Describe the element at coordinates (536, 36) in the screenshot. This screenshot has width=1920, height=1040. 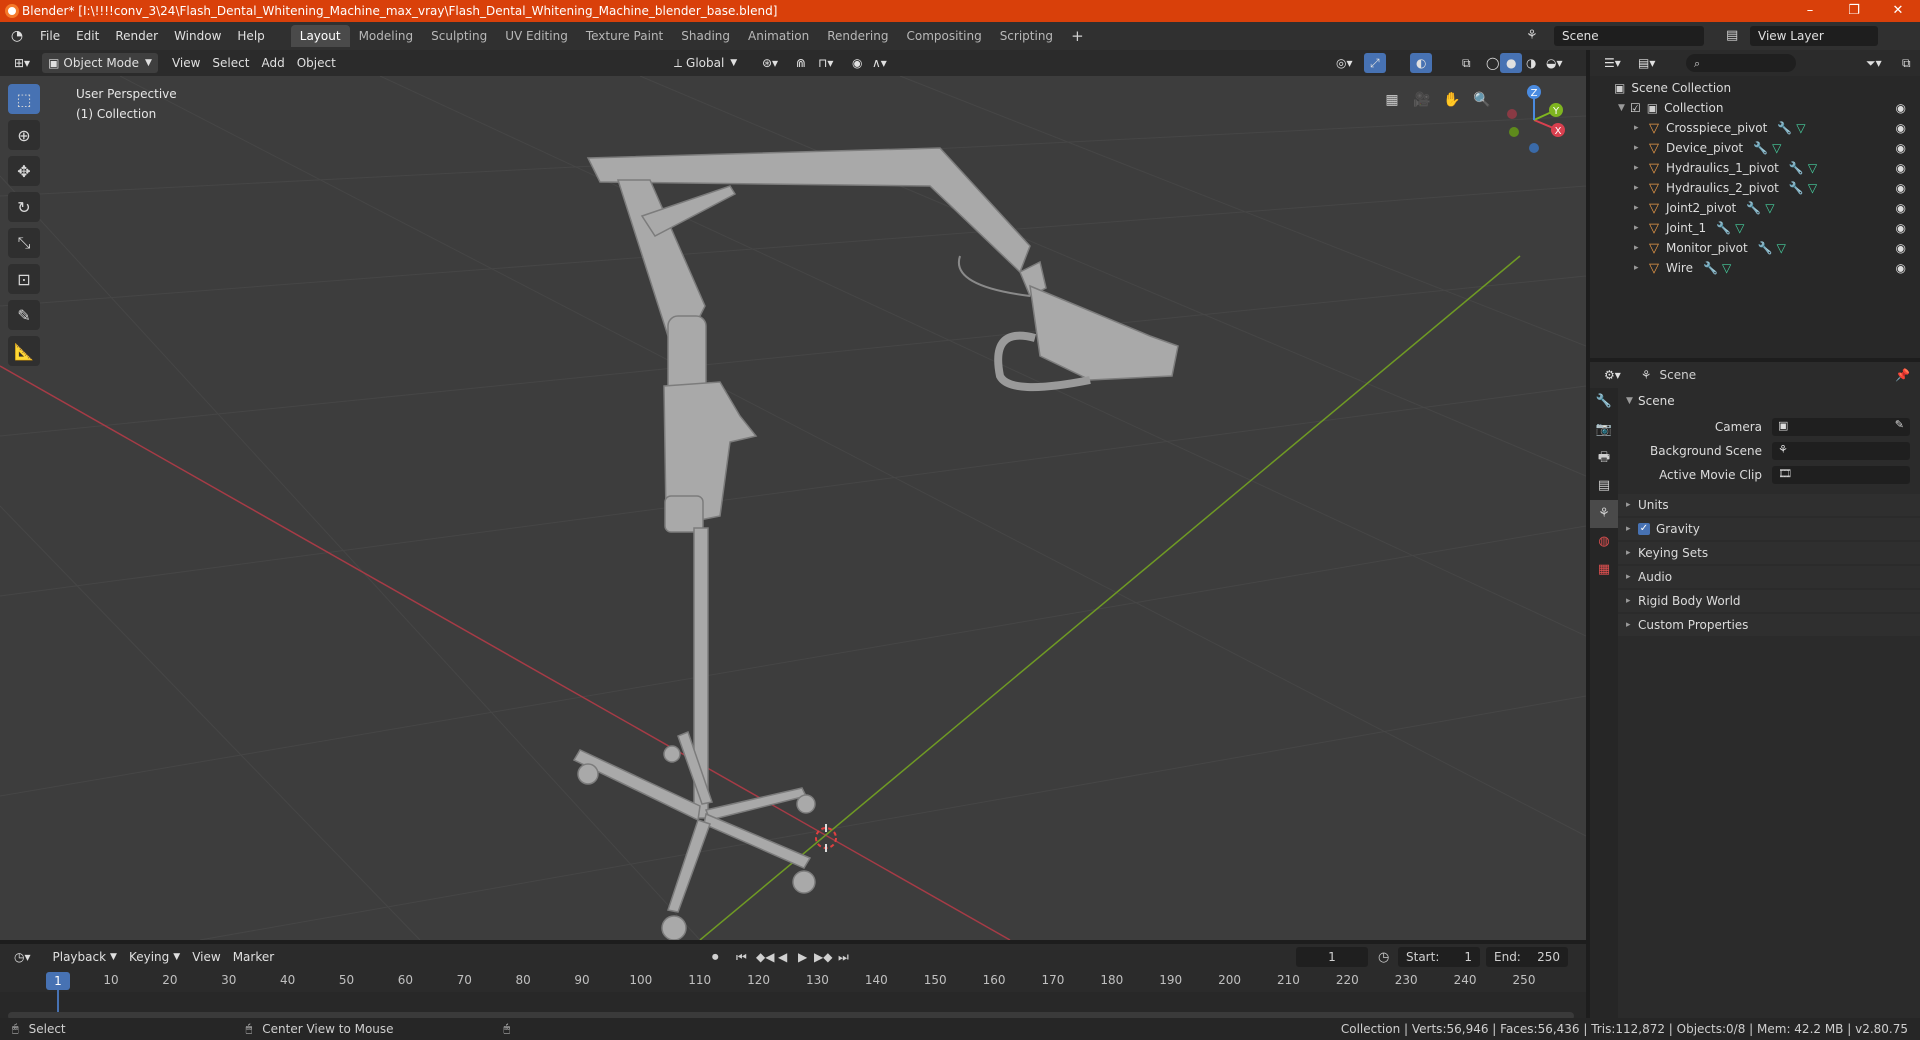
I see `tab-uv-editing: UV Editing` at that location.